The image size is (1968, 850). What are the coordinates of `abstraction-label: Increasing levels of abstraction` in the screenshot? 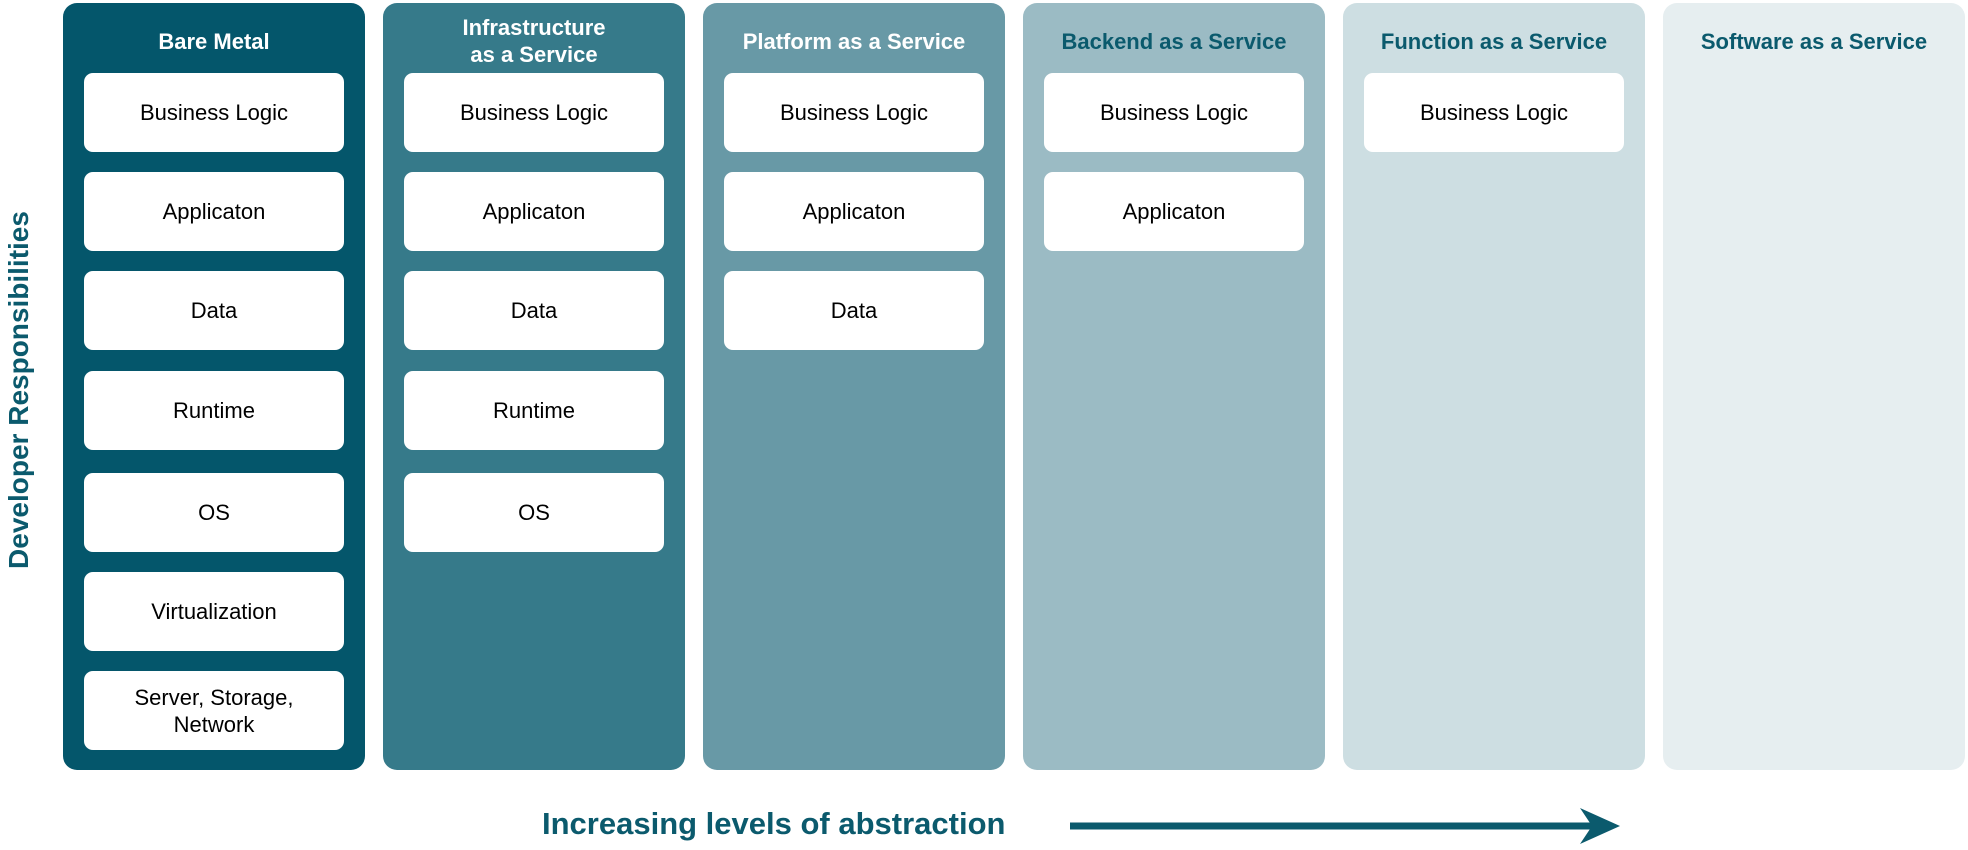 It's located at (774, 823).